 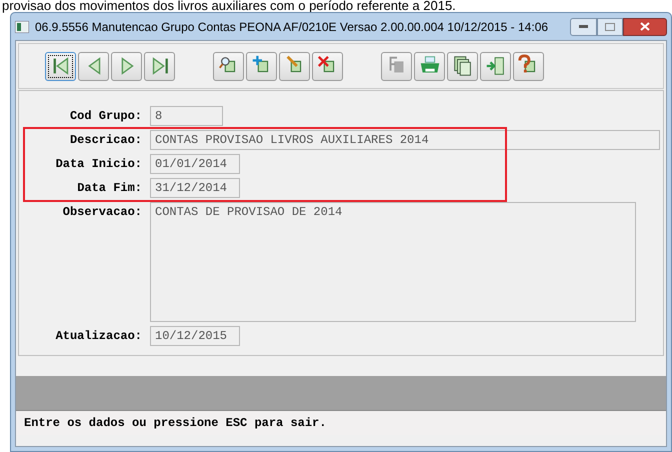 I want to click on minimize-icon, so click(x=583, y=26).